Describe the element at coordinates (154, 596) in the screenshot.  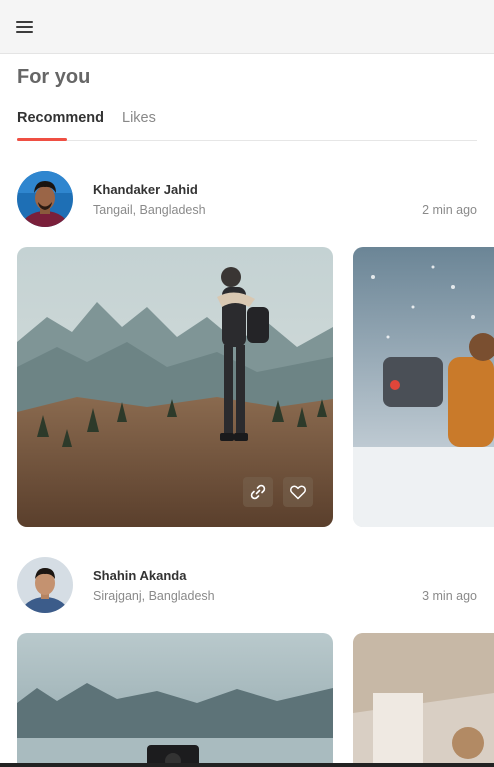
I see `author-location: Sirajganj, Bangladesh` at that location.